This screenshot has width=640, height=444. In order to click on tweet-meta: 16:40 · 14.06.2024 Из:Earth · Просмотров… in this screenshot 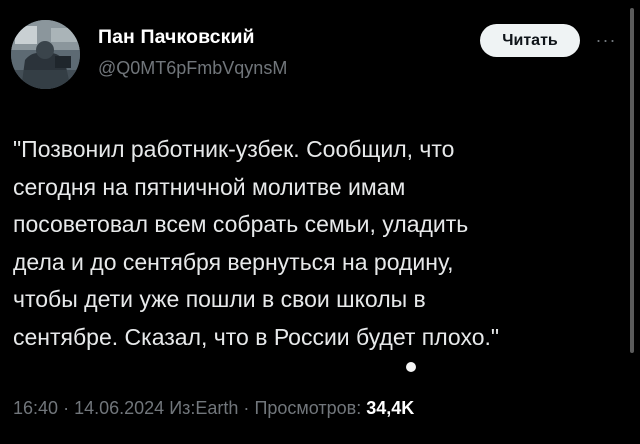, I will do `click(213, 408)`.